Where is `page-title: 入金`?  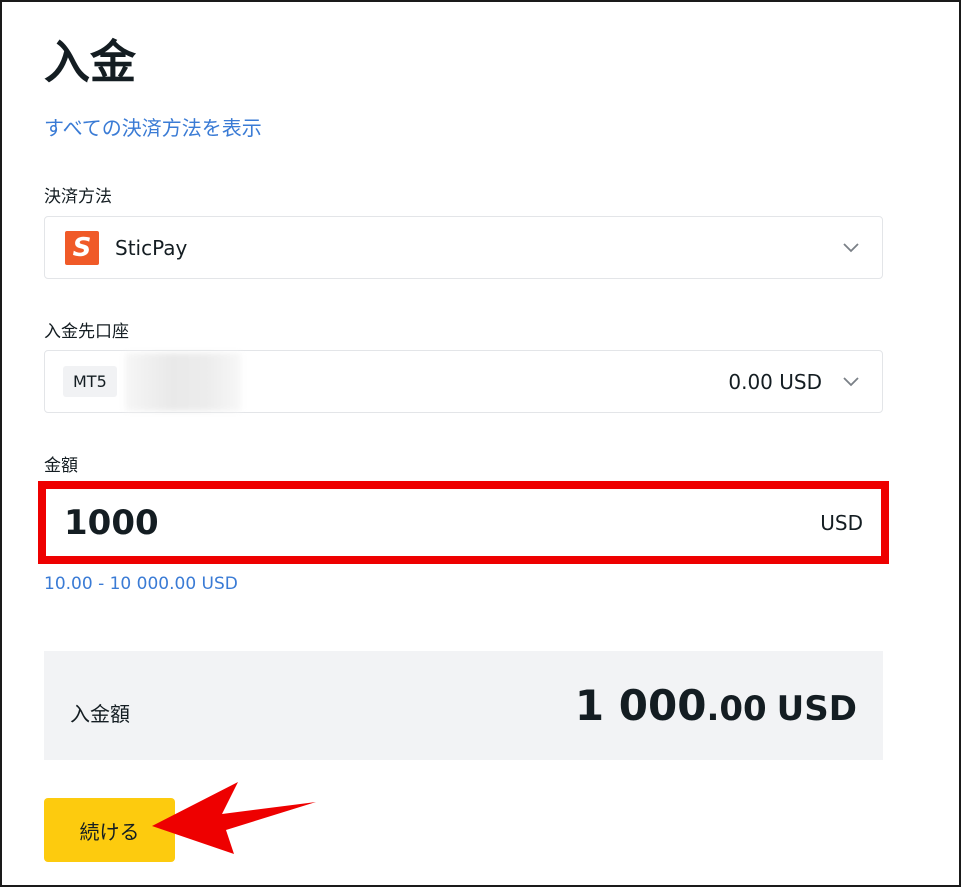
page-title: 入金 is located at coordinates (90, 62).